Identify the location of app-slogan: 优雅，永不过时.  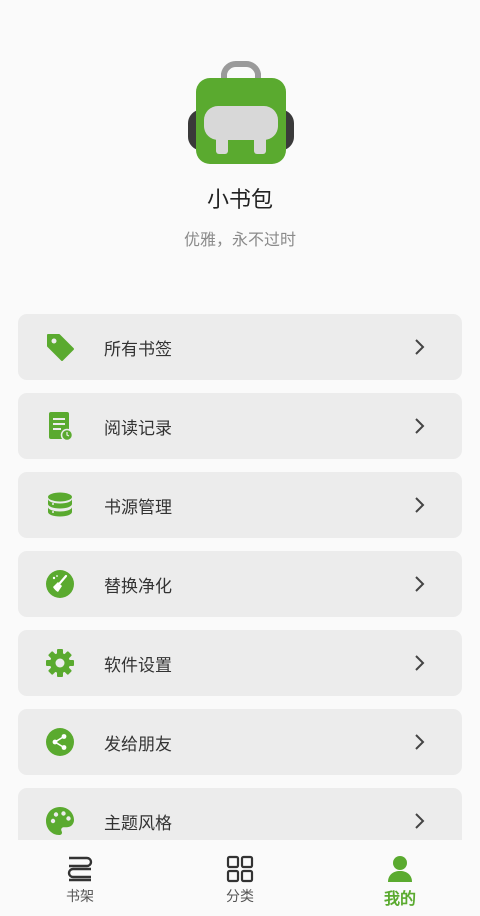
(239, 239).